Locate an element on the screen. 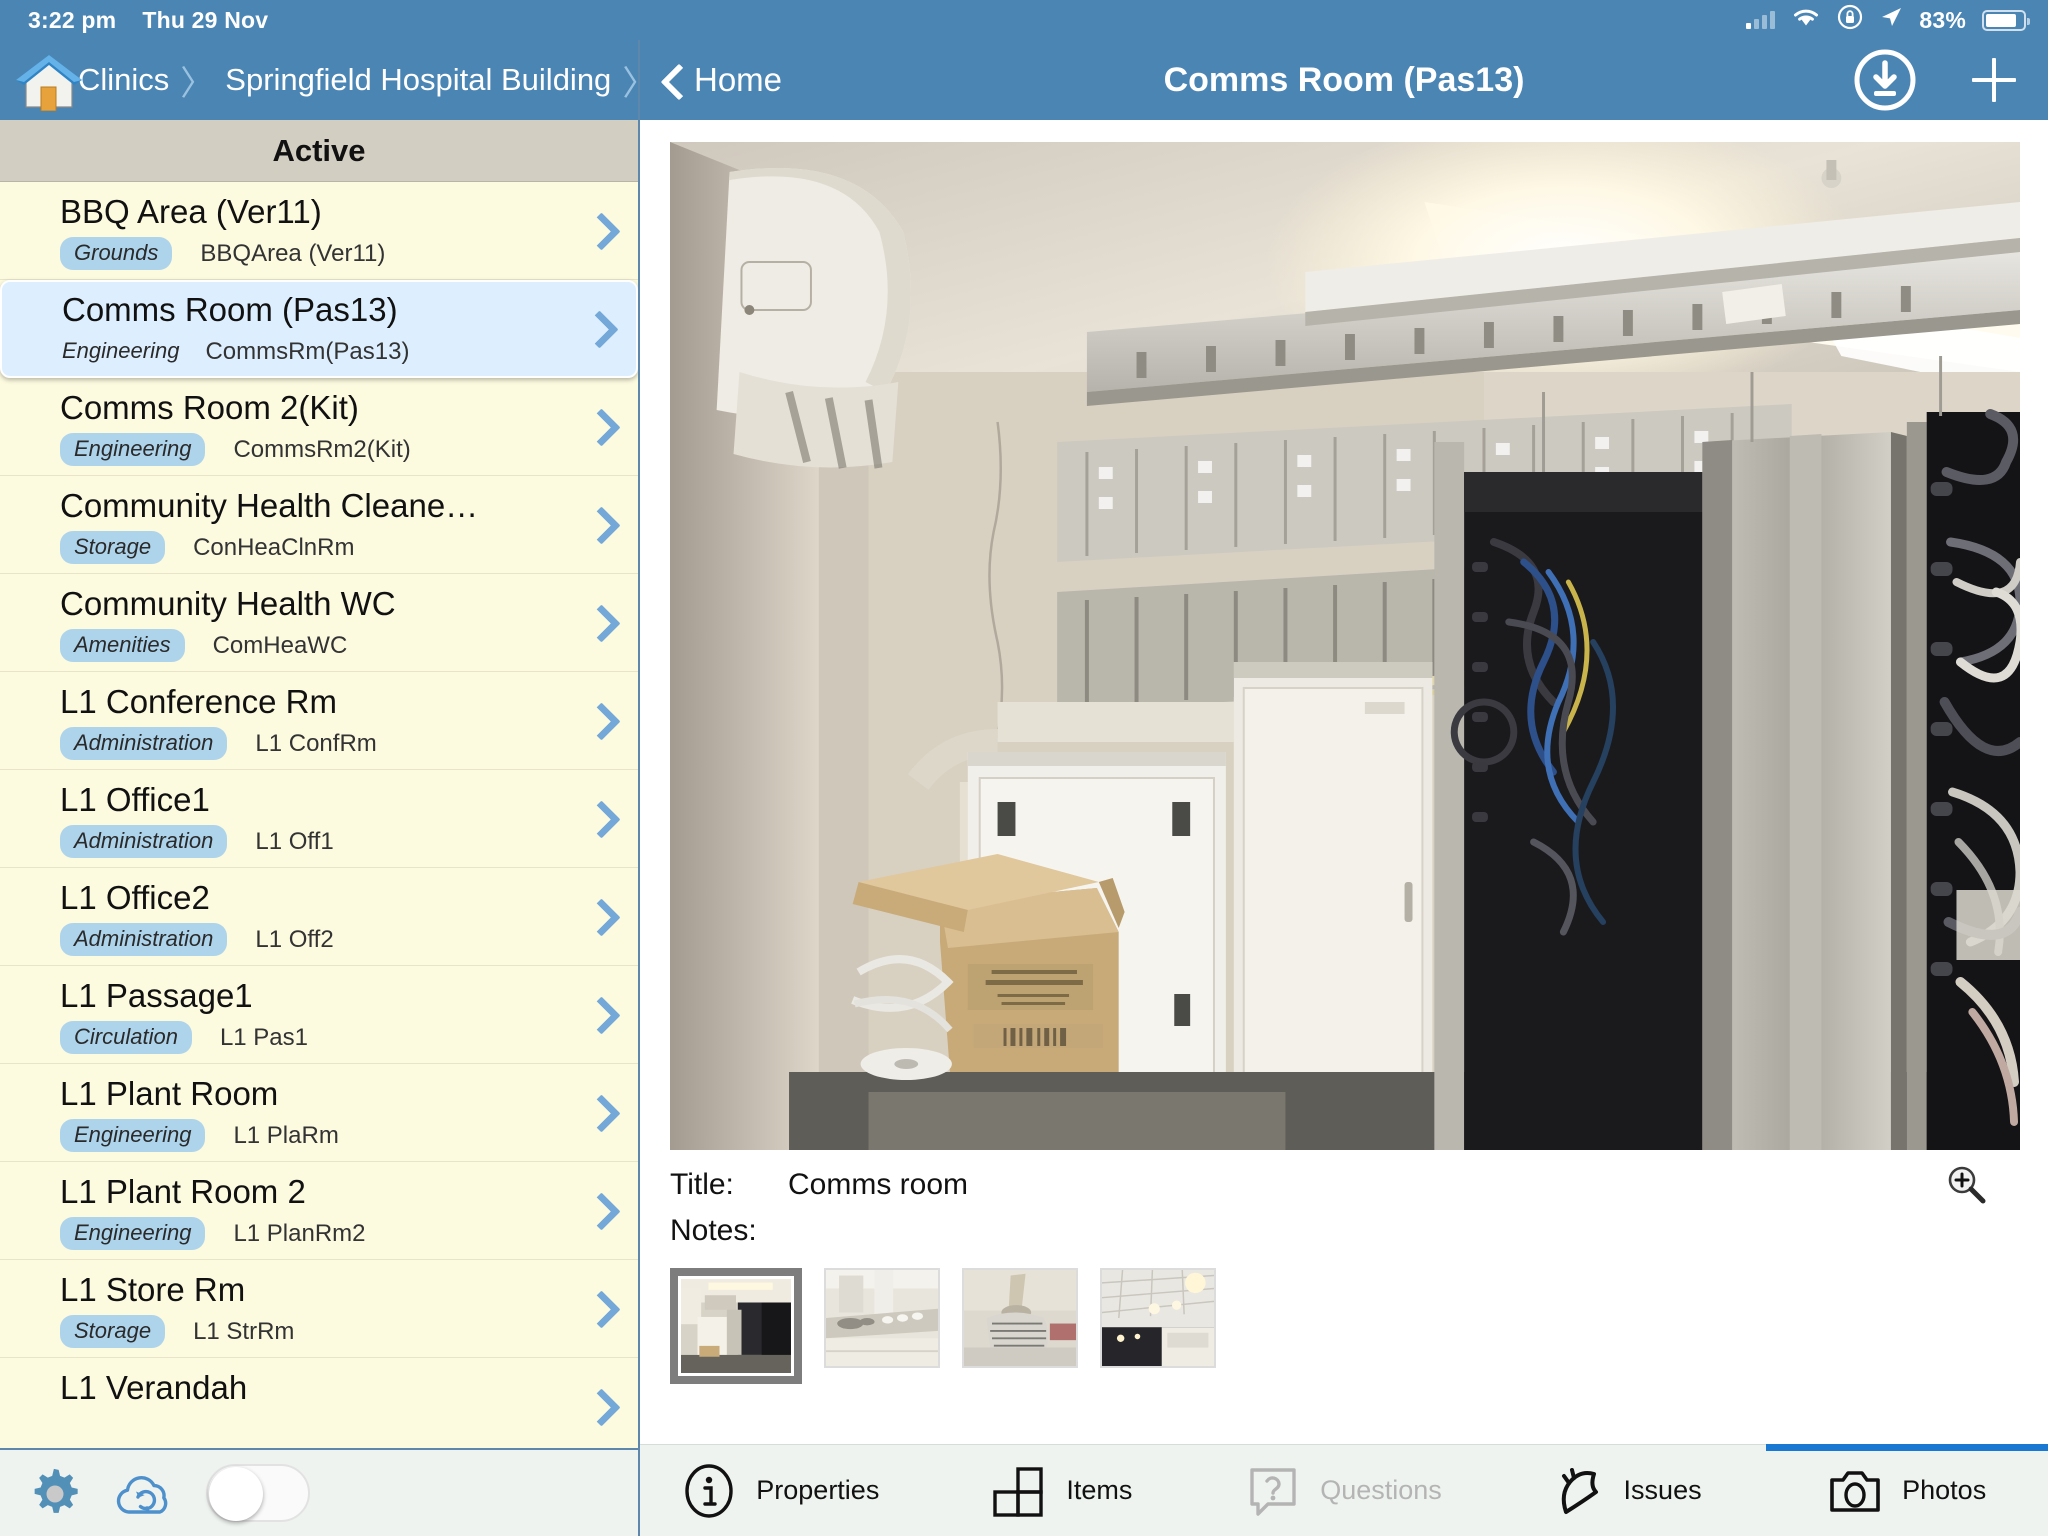 This screenshot has width=2048, height=1536. category-badge: Circulation is located at coordinates (126, 1037).